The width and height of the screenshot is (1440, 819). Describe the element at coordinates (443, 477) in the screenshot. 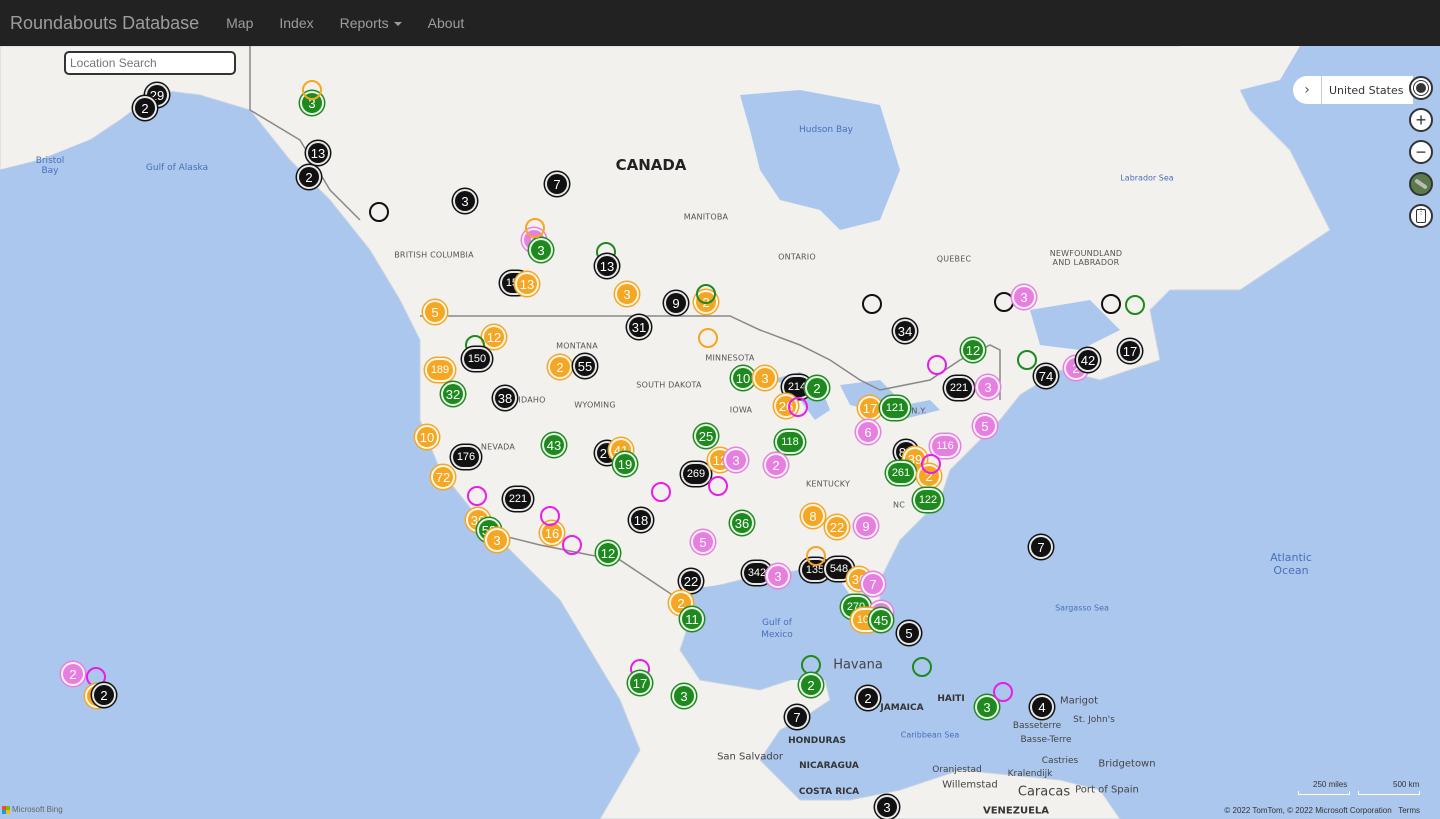

I see `cluster-marker: 72` at that location.